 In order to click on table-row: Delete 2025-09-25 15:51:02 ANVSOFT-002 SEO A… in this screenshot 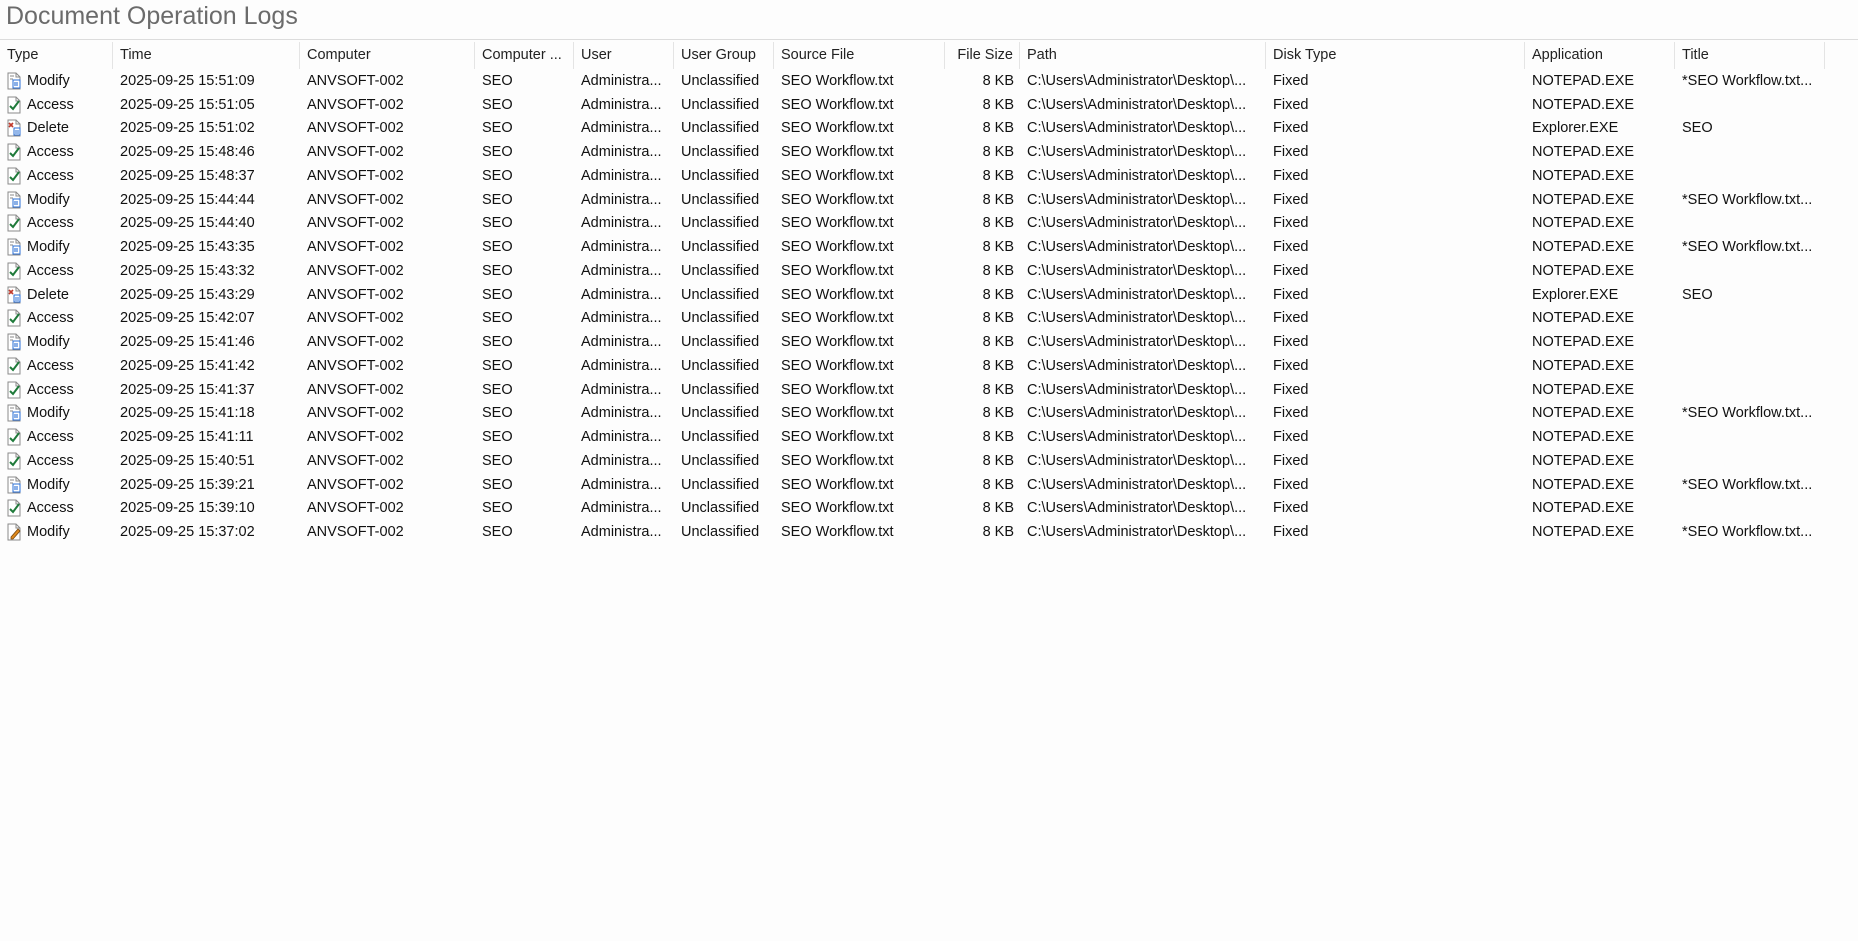, I will do `click(912, 129)`.